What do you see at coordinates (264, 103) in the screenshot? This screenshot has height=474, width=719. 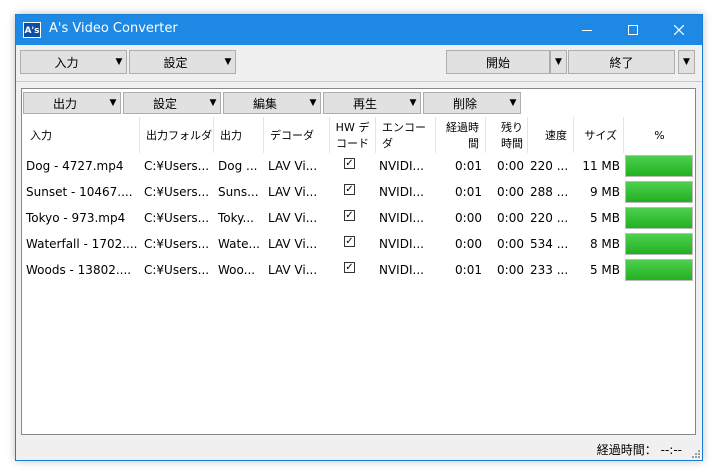 I see `edit-button-label: 編集` at bounding box center [264, 103].